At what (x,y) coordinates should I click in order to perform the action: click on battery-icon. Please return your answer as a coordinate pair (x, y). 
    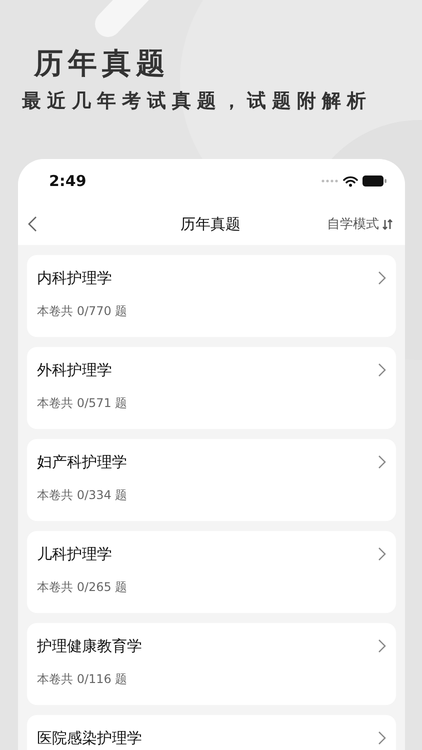
    Looking at the image, I should click on (374, 181).